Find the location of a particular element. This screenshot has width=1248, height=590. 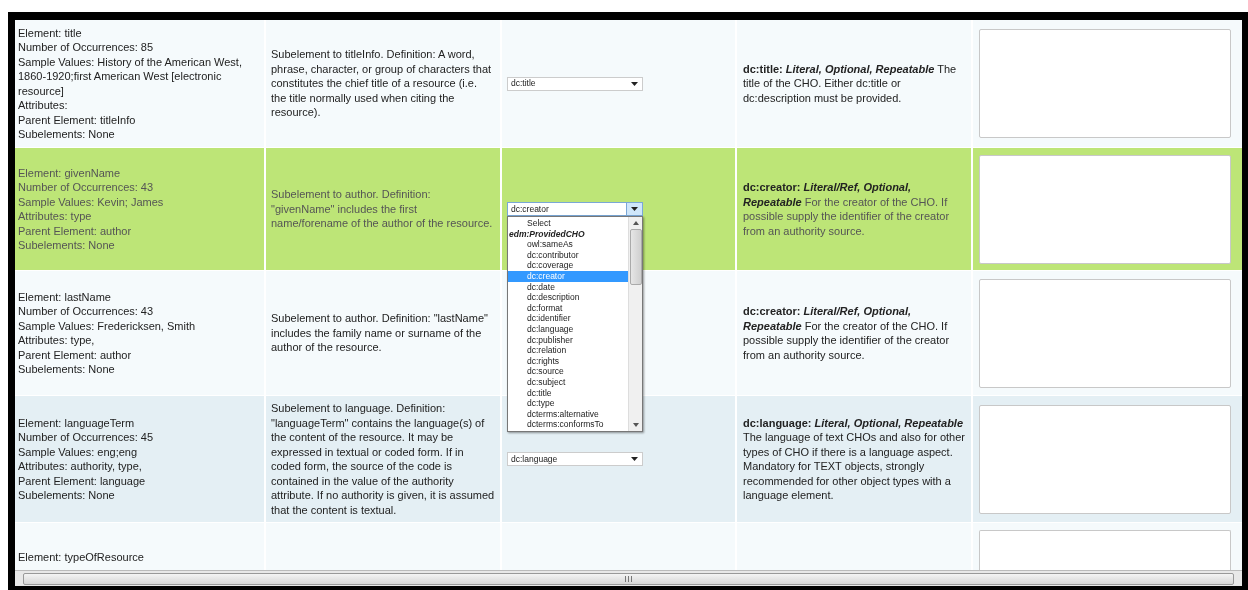

grip-icon is located at coordinates (628, 578).